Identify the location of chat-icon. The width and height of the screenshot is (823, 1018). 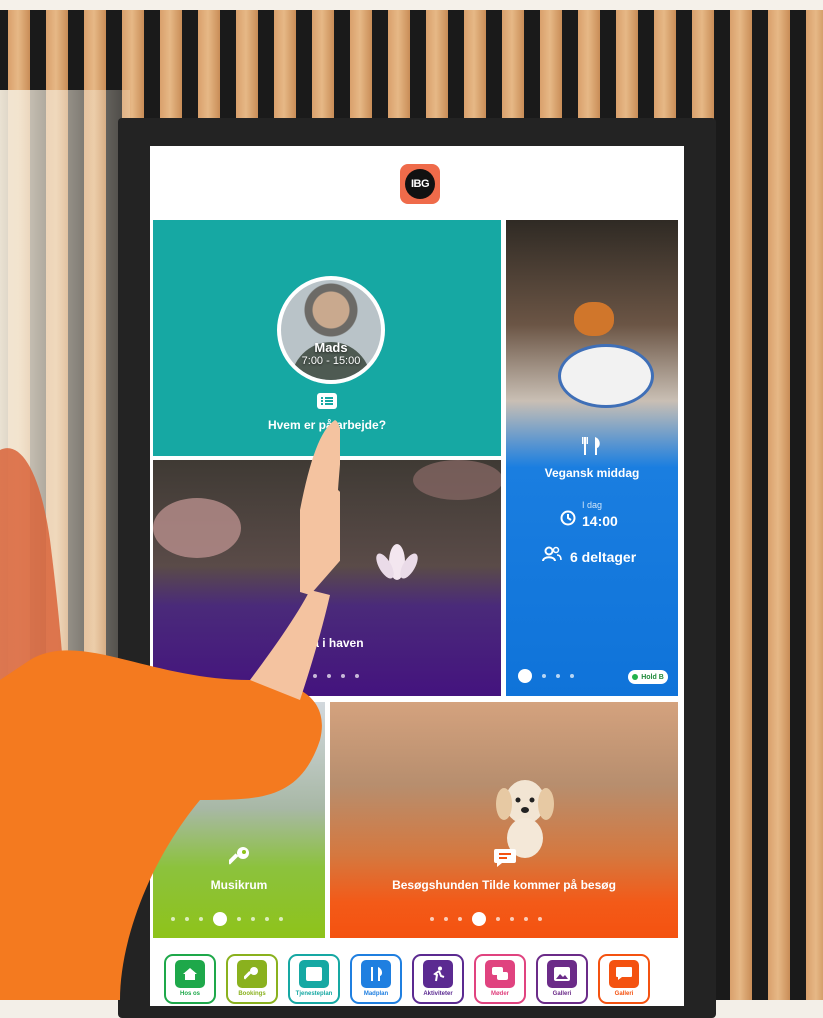
(500, 974).